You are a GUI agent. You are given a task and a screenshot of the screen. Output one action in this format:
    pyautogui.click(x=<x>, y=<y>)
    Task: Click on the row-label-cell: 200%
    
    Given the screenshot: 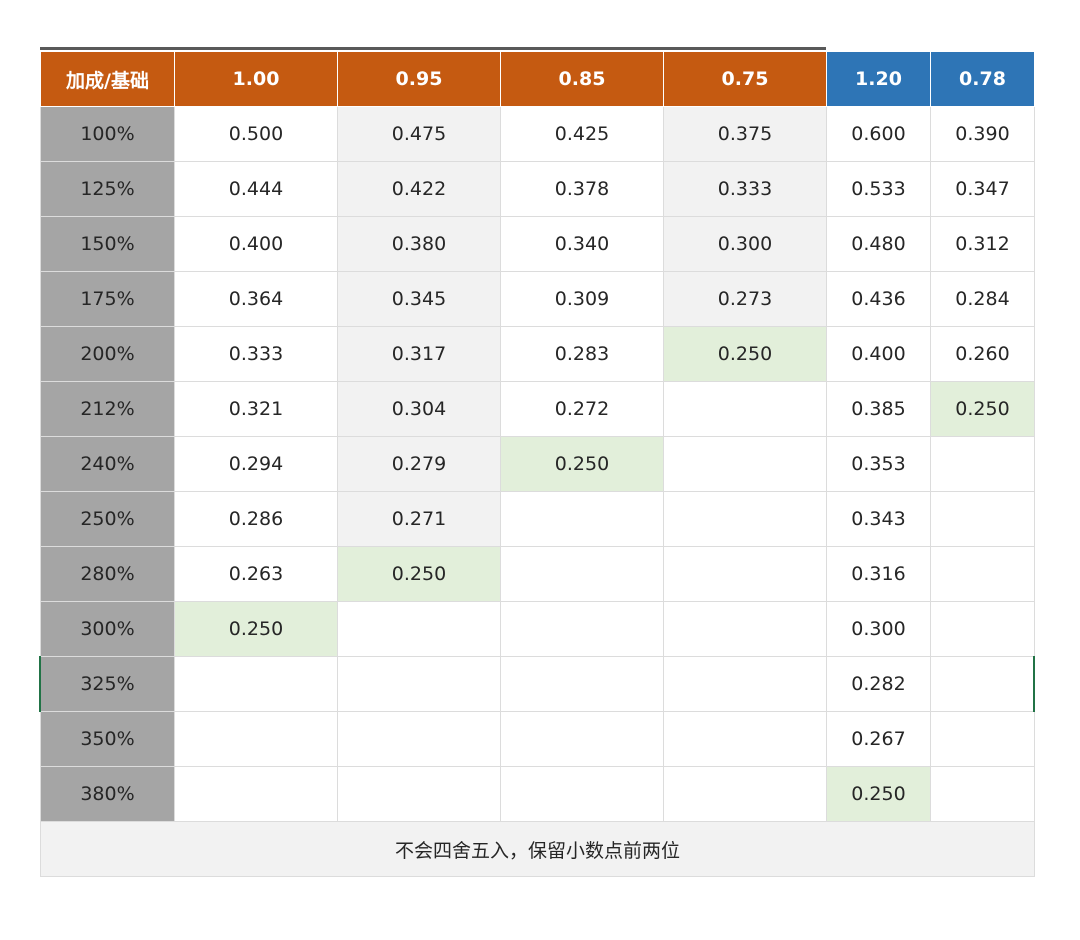 What is the action you would take?
    pyautogui.click(x=107, y=354)
    